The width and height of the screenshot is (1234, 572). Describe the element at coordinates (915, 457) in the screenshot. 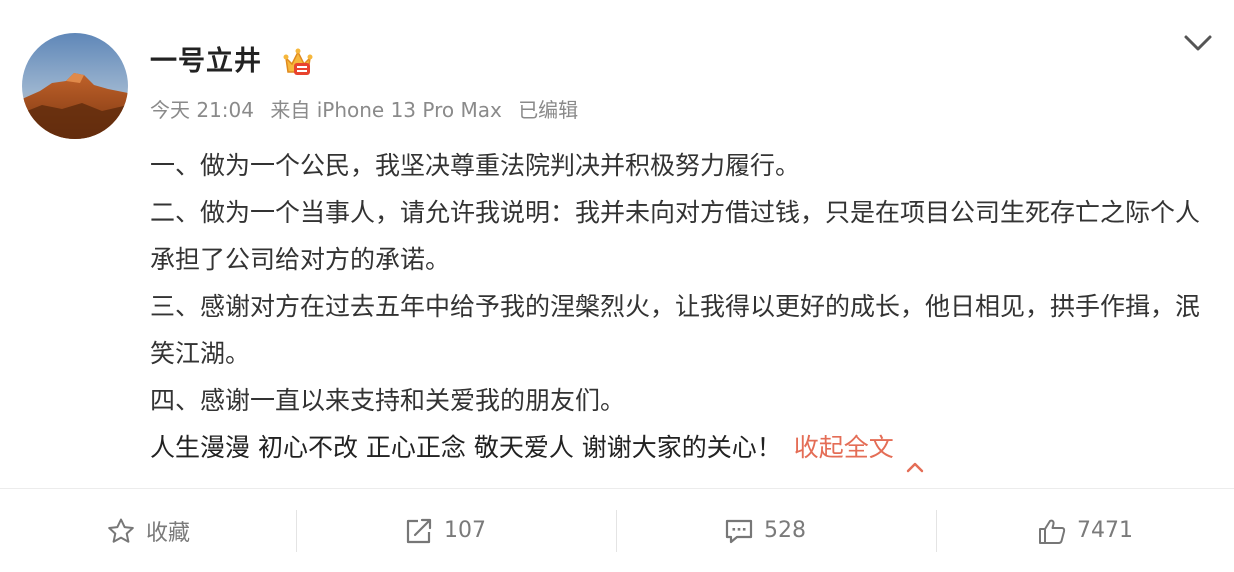

I see `chevron-up-icon` at that location.